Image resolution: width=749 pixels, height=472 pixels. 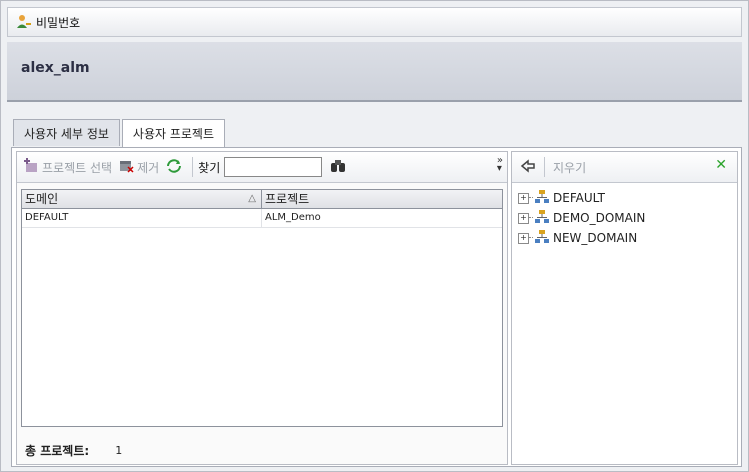 What do you see at coordinates (24, 22) in the screenshot?
I see `user-key-icon` at bounding box center [24, 22].